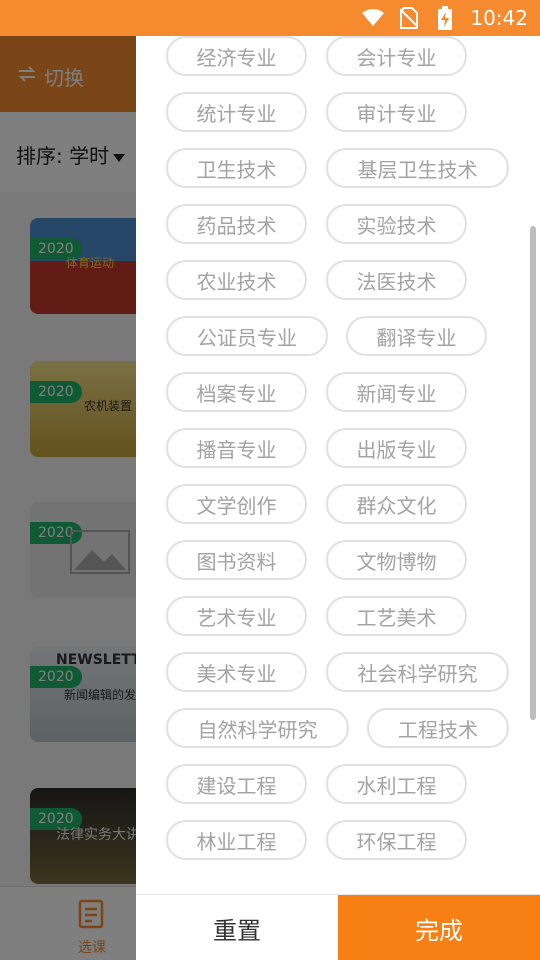  What do you see at coordinates (396, 616) in the screenshot?
I see `major-tag: 工艺美术` at bounding box center [396, 616].